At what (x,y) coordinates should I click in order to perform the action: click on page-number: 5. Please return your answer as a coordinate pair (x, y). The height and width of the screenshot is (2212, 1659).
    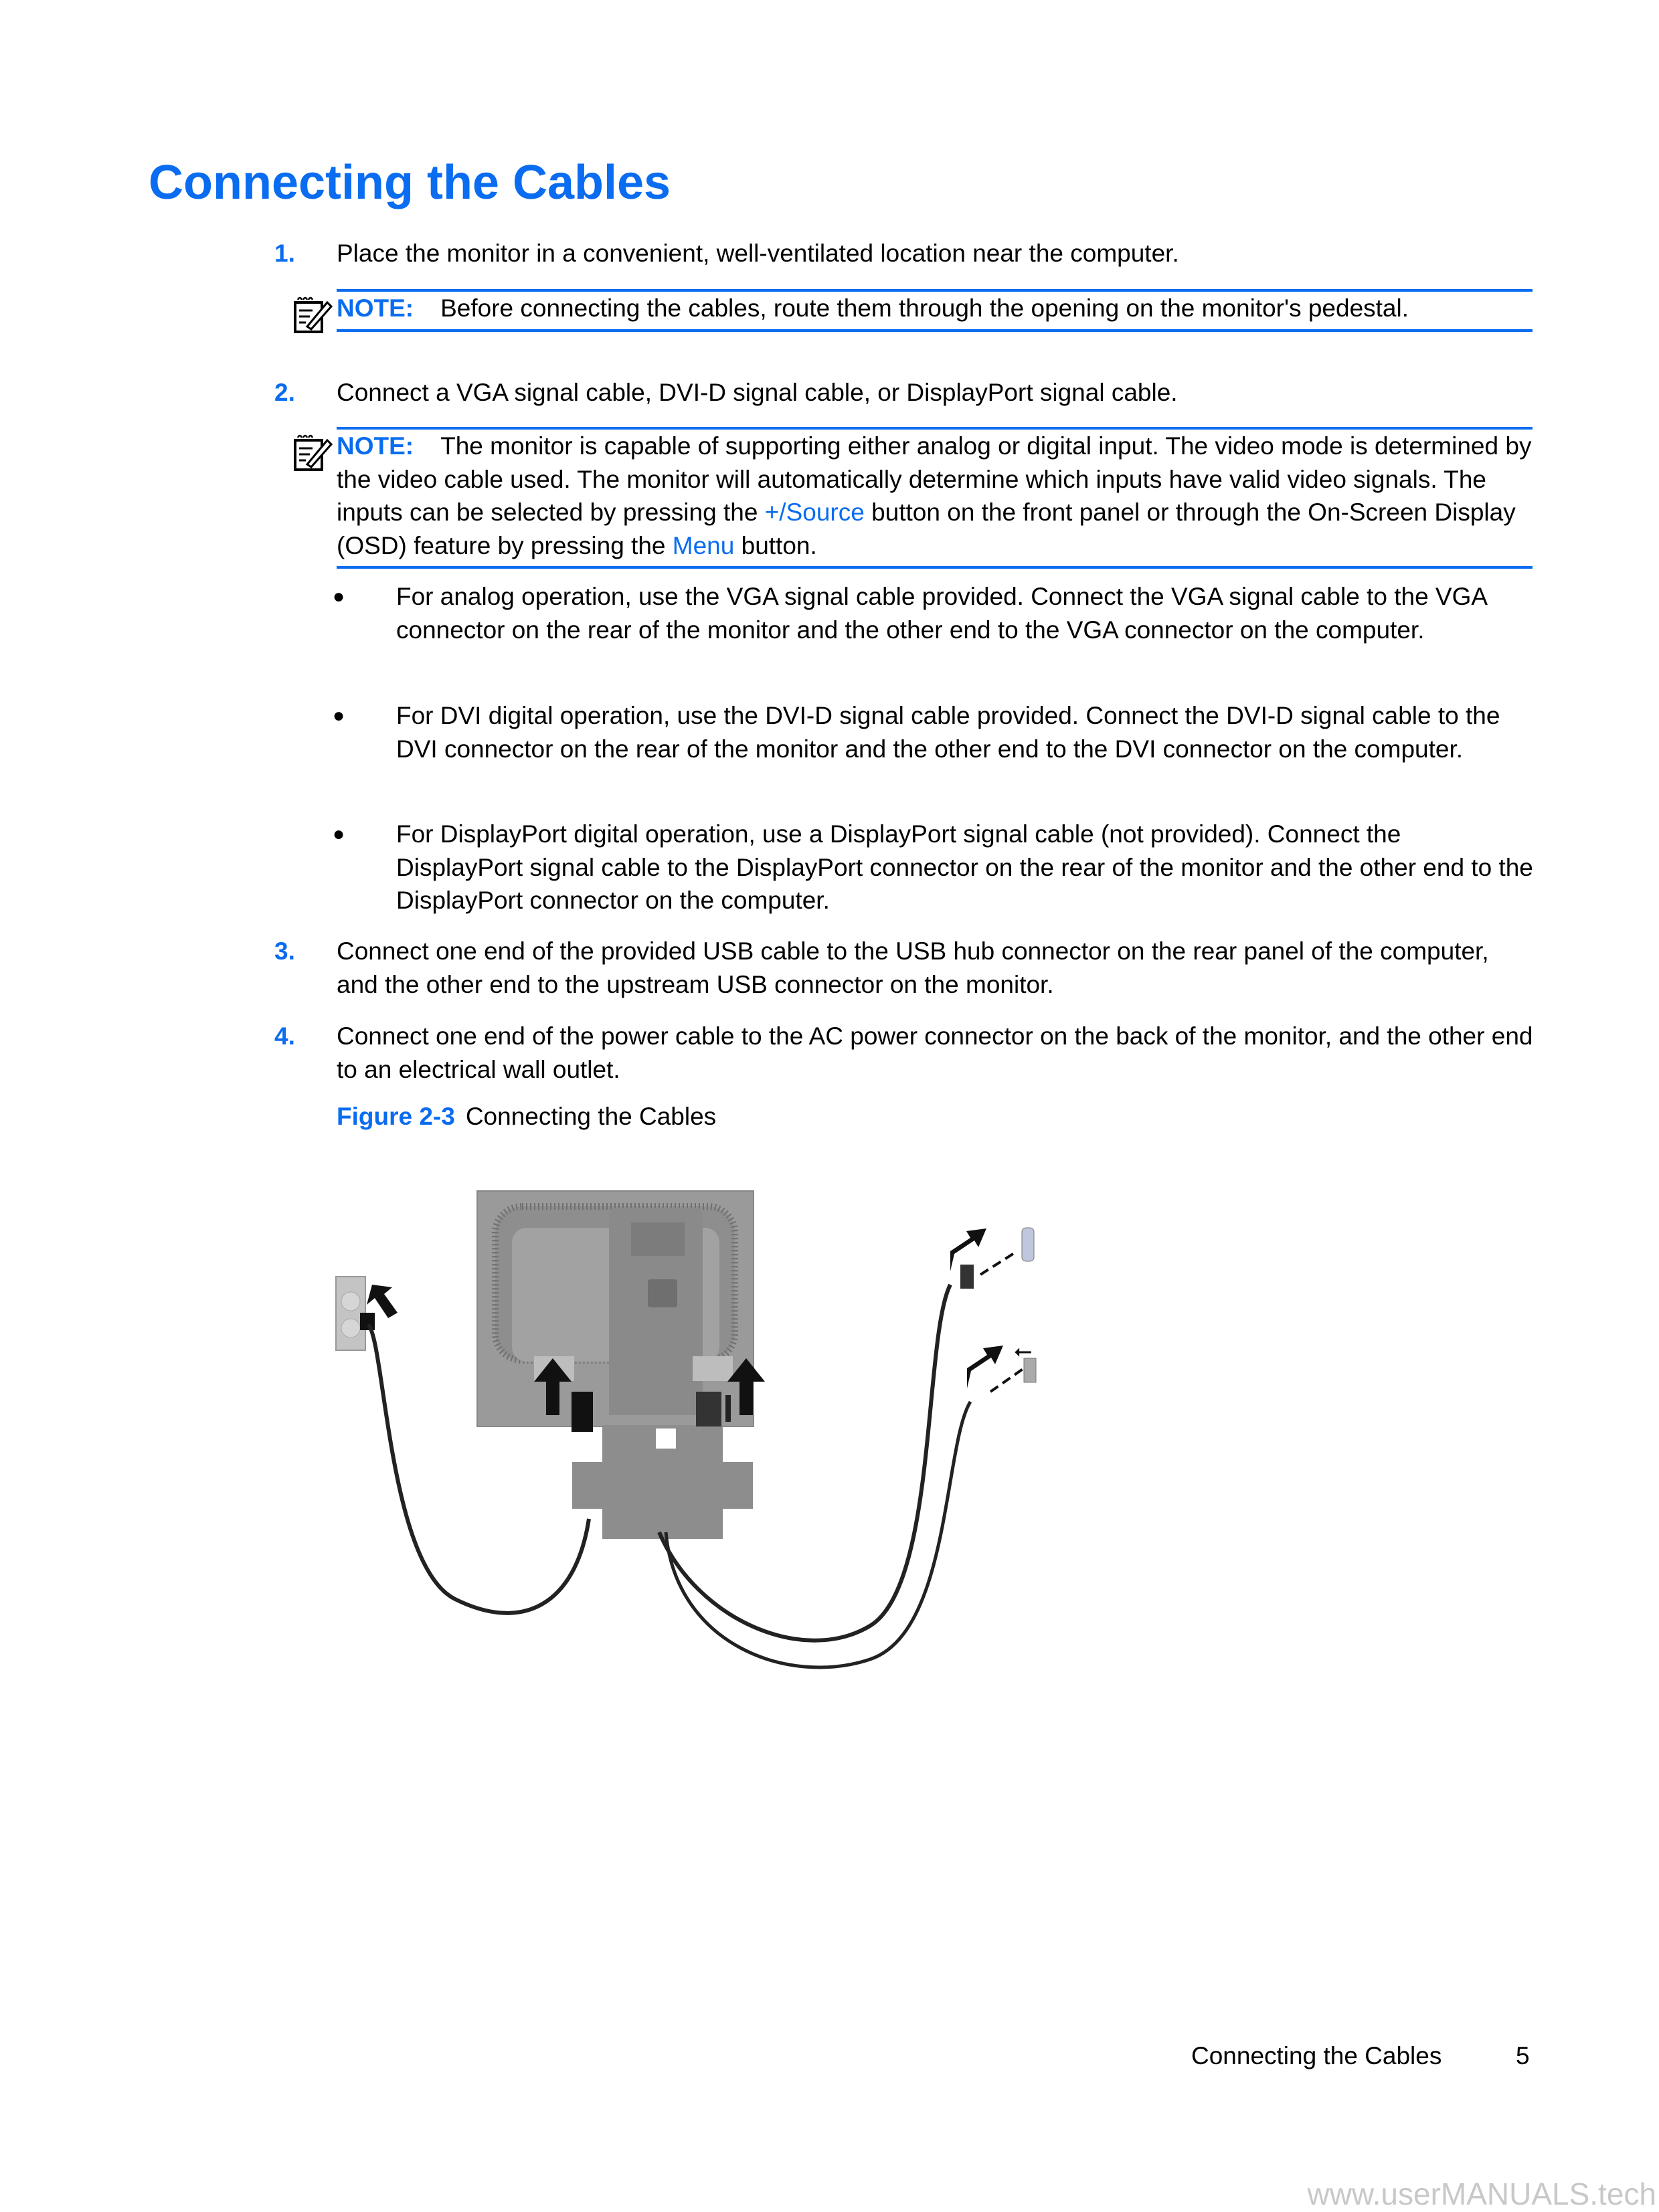
    Looking at the image, I should click on (1523, 2055).